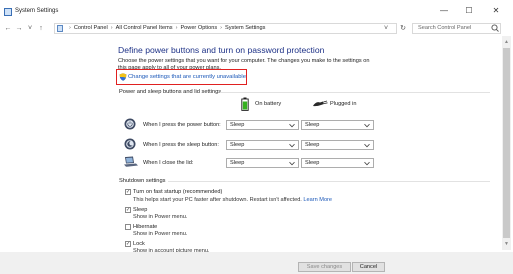  Describe the element at coordinates (403, 29) in the screenshot. I see `refresh-button: ↻` at that location.